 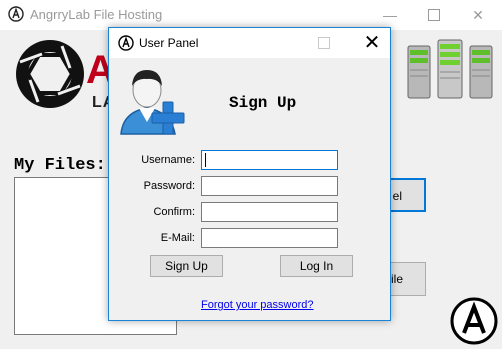 What do you see at coordinates (177, 238) in the screenshot?
I see `email-label: E-Mail:` at bounding box center [177, 238].